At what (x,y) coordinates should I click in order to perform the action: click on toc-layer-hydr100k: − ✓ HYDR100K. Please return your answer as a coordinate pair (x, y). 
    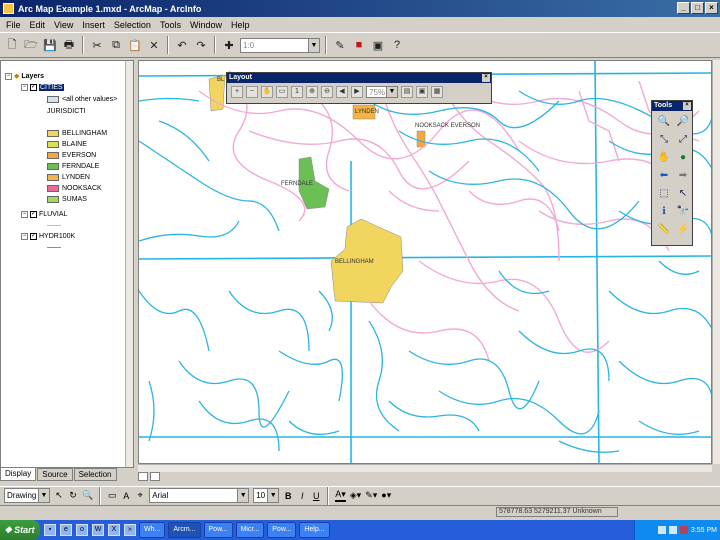
    Looking at the image, I should click on (48, 236).